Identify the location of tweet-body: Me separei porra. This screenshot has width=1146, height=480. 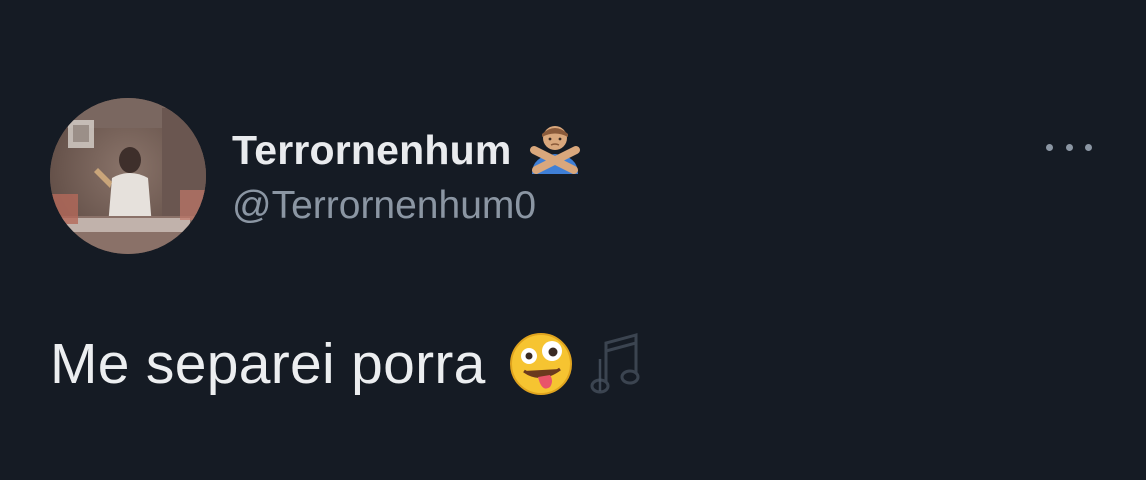
(352, 364).